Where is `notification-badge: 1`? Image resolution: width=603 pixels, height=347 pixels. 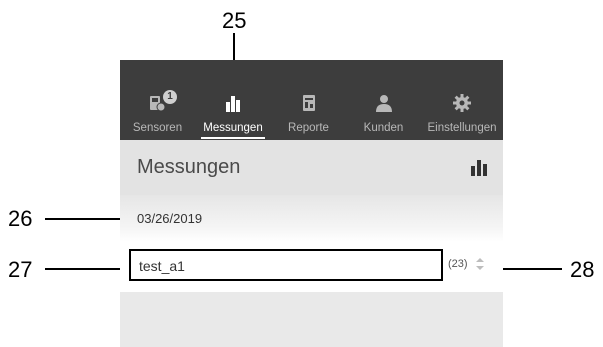 notification-badge: 1 is located at coordinates (170, 97).